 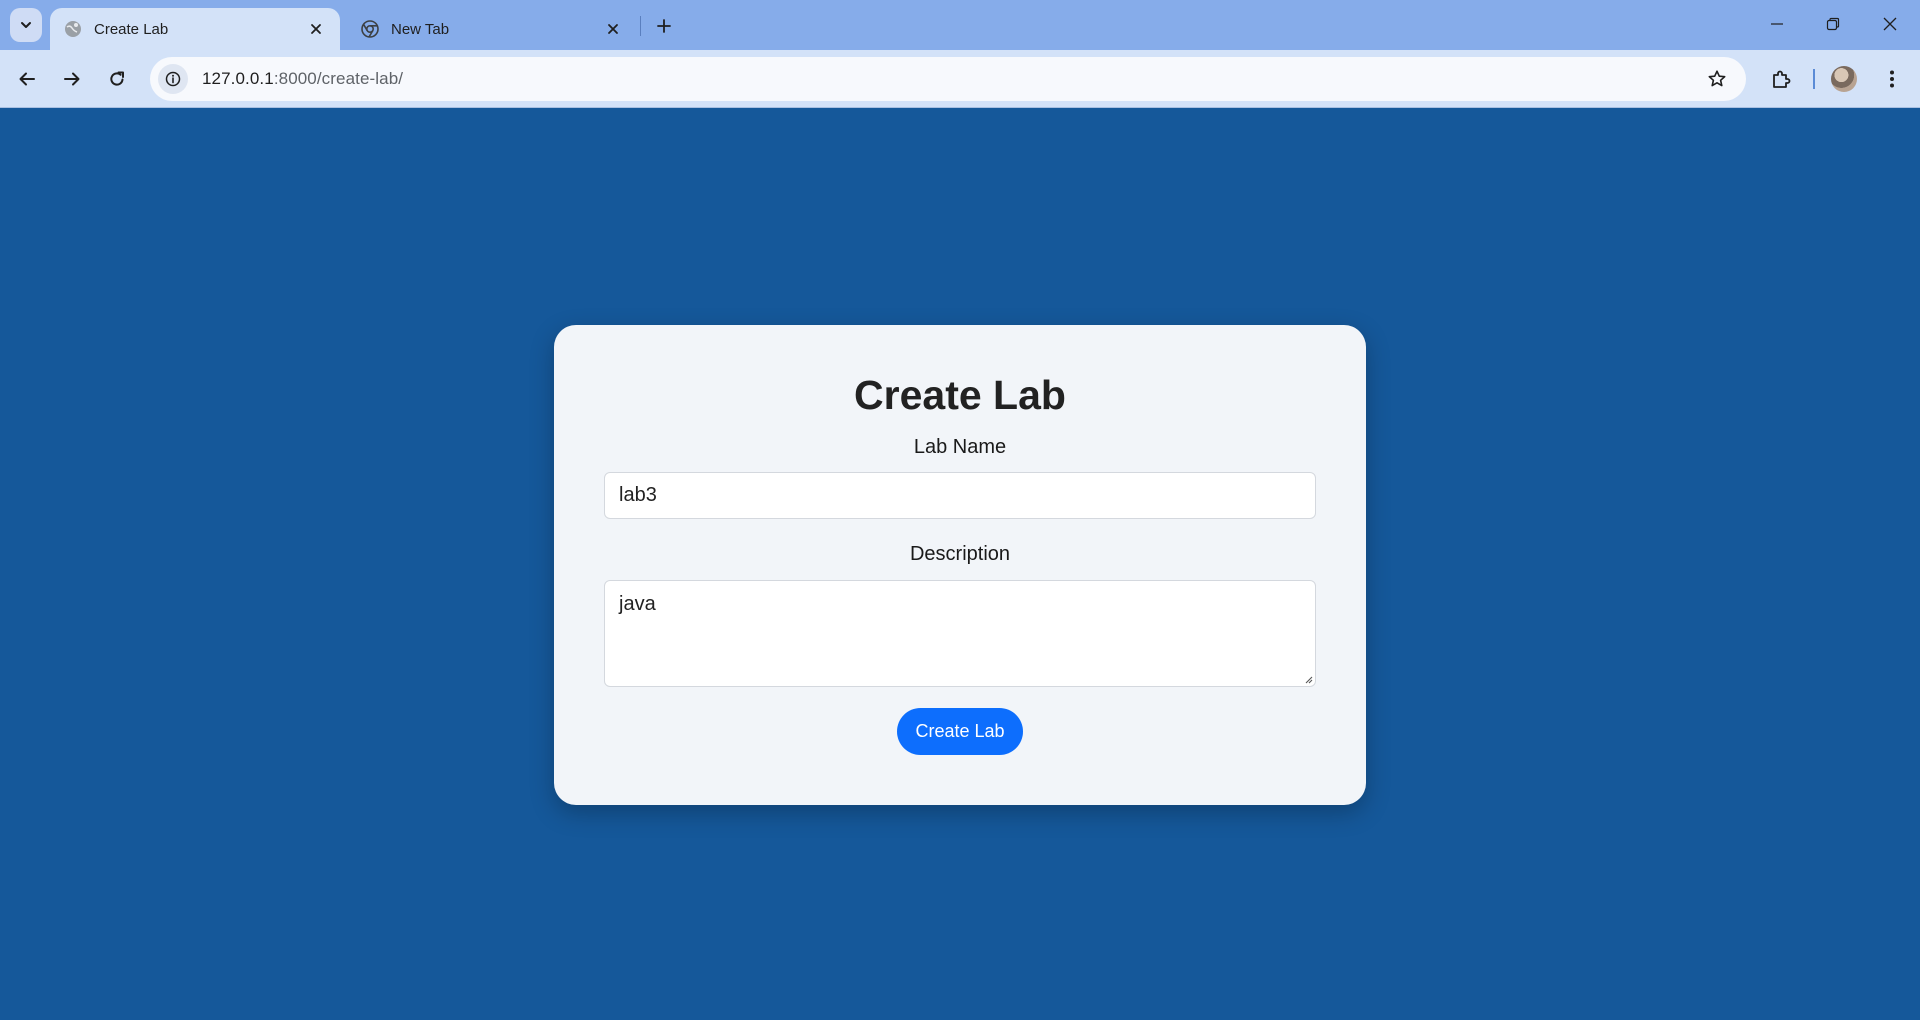 What do you see at coordinates (960, 25) in the screenshot?
I see `tab-strip: Create Lab New Tab` at bounding box center [960, 25].